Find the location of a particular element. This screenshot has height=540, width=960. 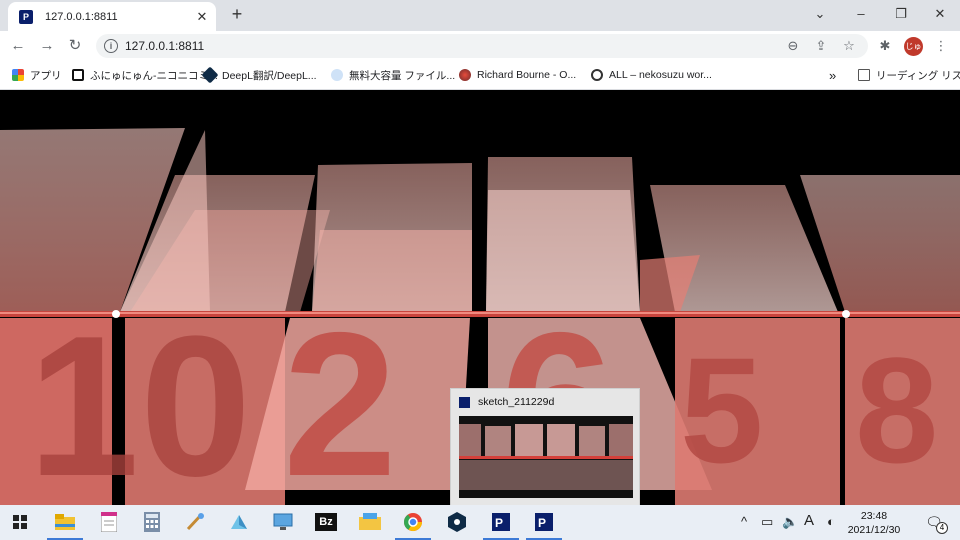

chrome-button is located at coordinates (413, 525).